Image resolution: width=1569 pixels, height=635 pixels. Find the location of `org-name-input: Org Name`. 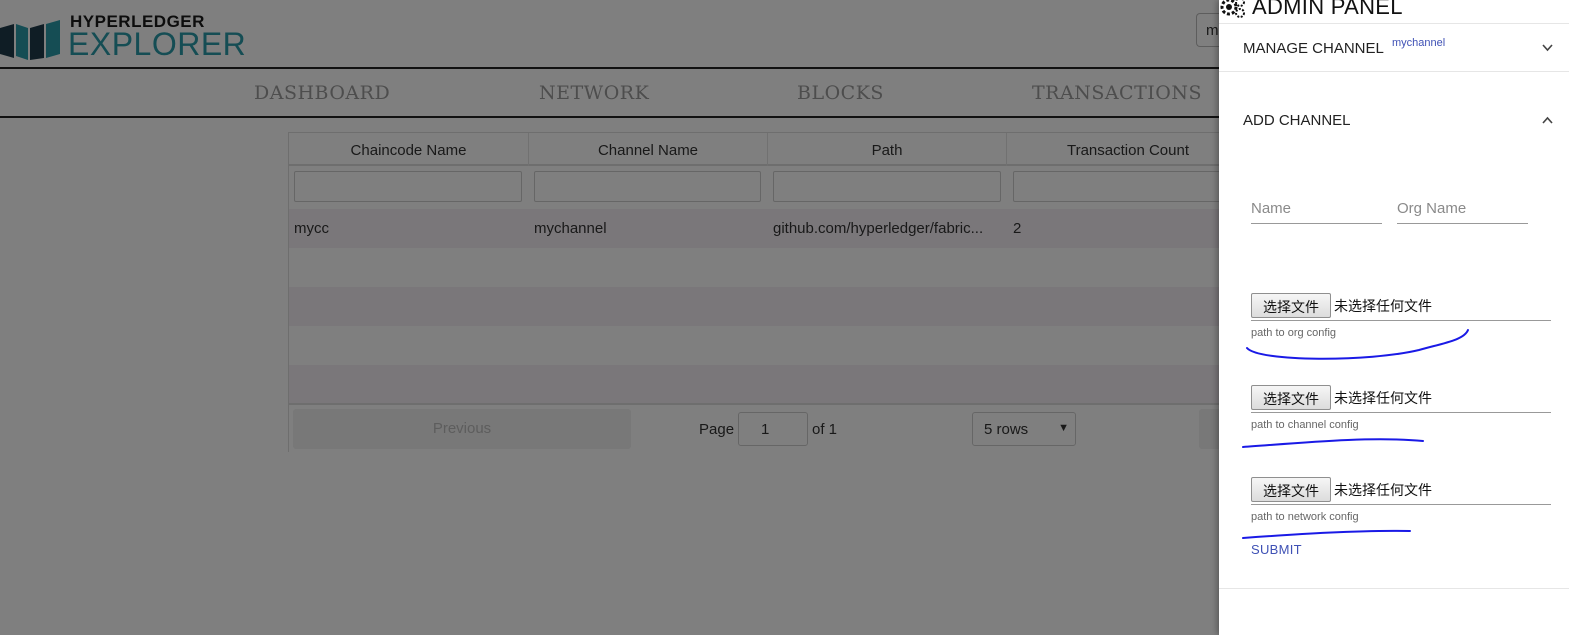

org-name-input: Org Name is located at coordinates (1462, 211).